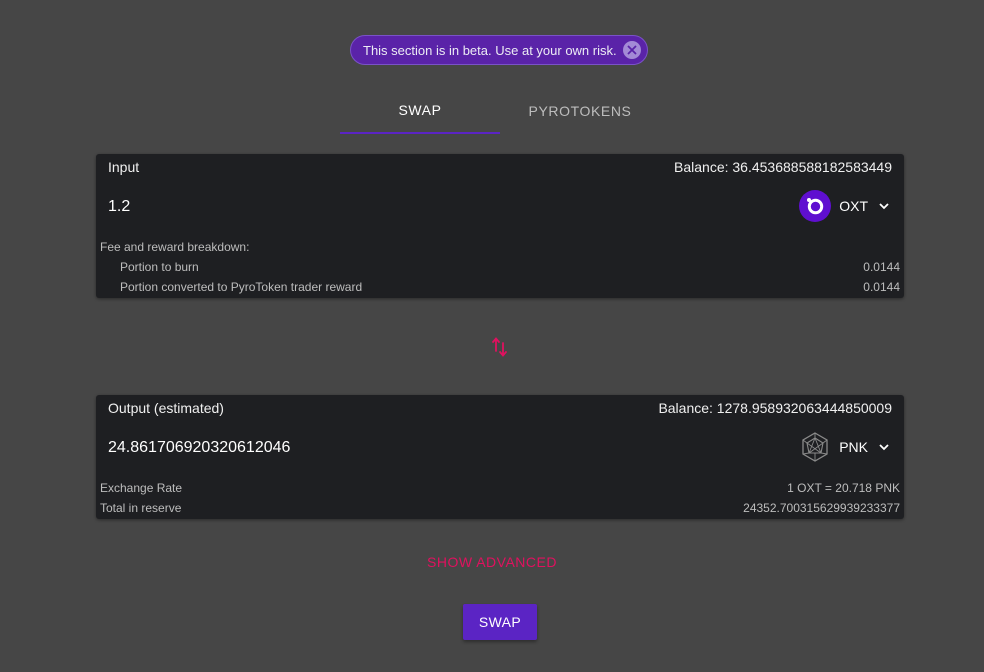 Image resolution: width=984 pixels, height=672 pixels. I want to click on detail-value: 24352.700315629939233377, so click(821, 508).